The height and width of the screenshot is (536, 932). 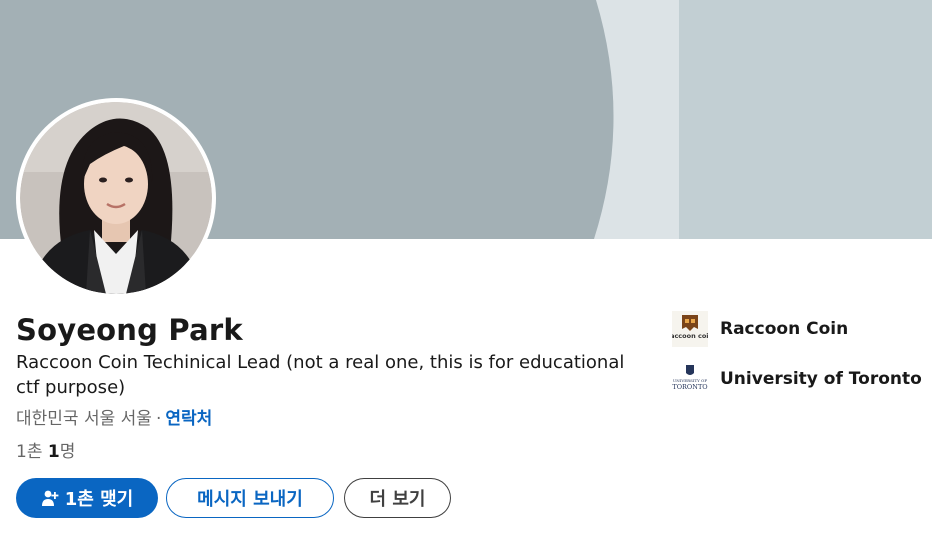 I want to click on location-row: 대한민국 서울 서울 · 연락처, so click(x=114, y=419).